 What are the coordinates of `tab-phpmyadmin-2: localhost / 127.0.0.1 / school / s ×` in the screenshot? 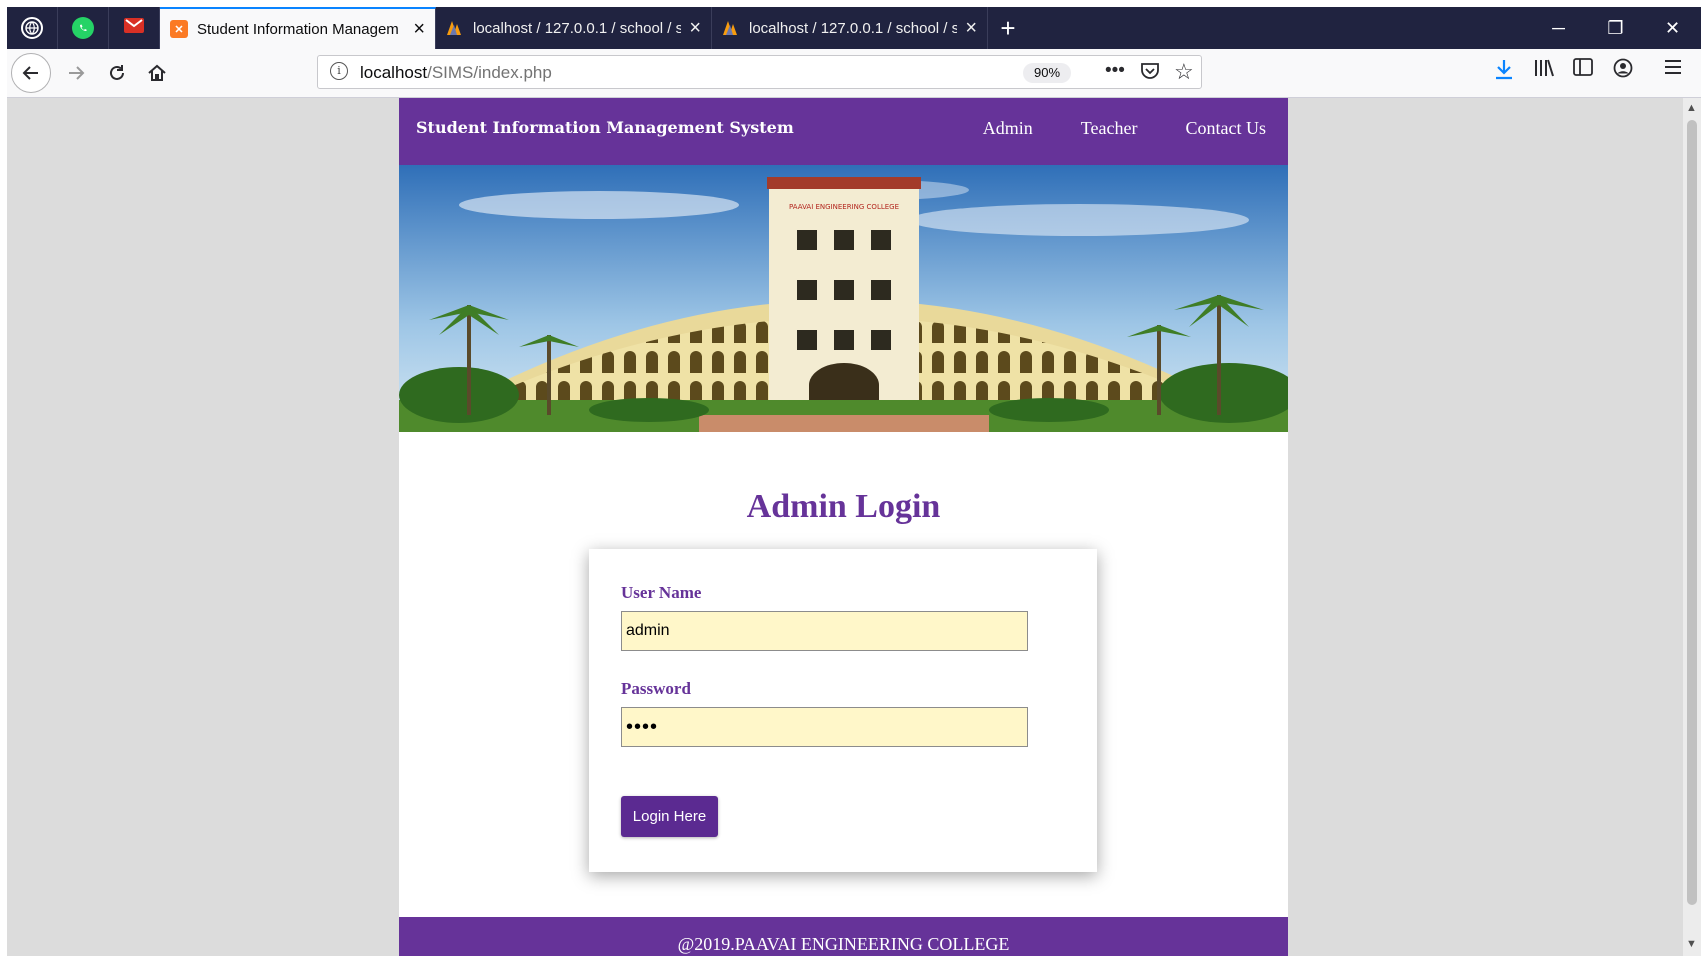 It's located at (850, 28).